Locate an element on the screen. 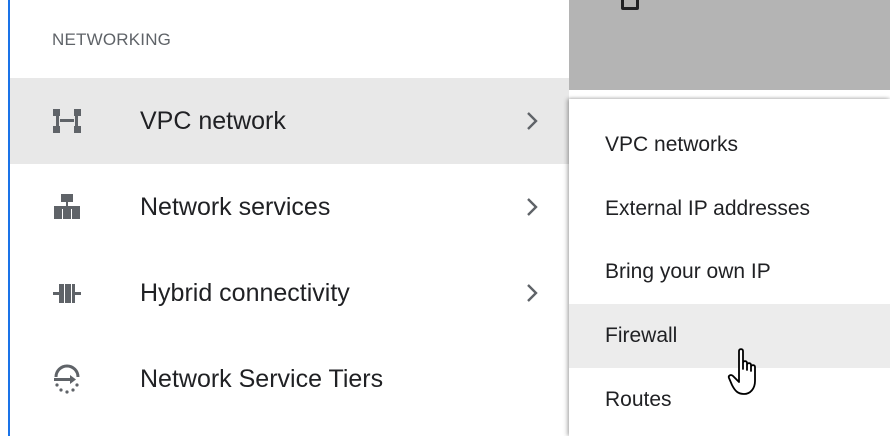 The width and height of the screenshot is (890, 436). nav-item-hybrid-connectivity: Hybrid connectivity is located at coordinates (289, 293).